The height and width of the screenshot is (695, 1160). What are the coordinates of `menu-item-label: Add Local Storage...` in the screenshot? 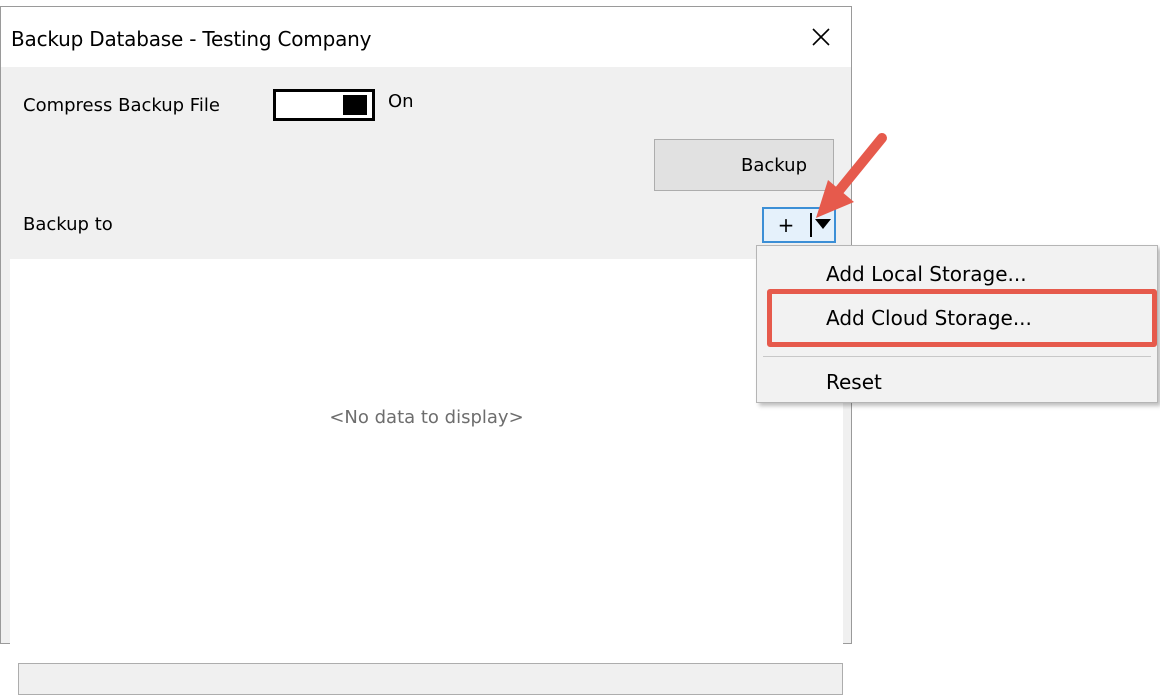 It's located at (926, 274).